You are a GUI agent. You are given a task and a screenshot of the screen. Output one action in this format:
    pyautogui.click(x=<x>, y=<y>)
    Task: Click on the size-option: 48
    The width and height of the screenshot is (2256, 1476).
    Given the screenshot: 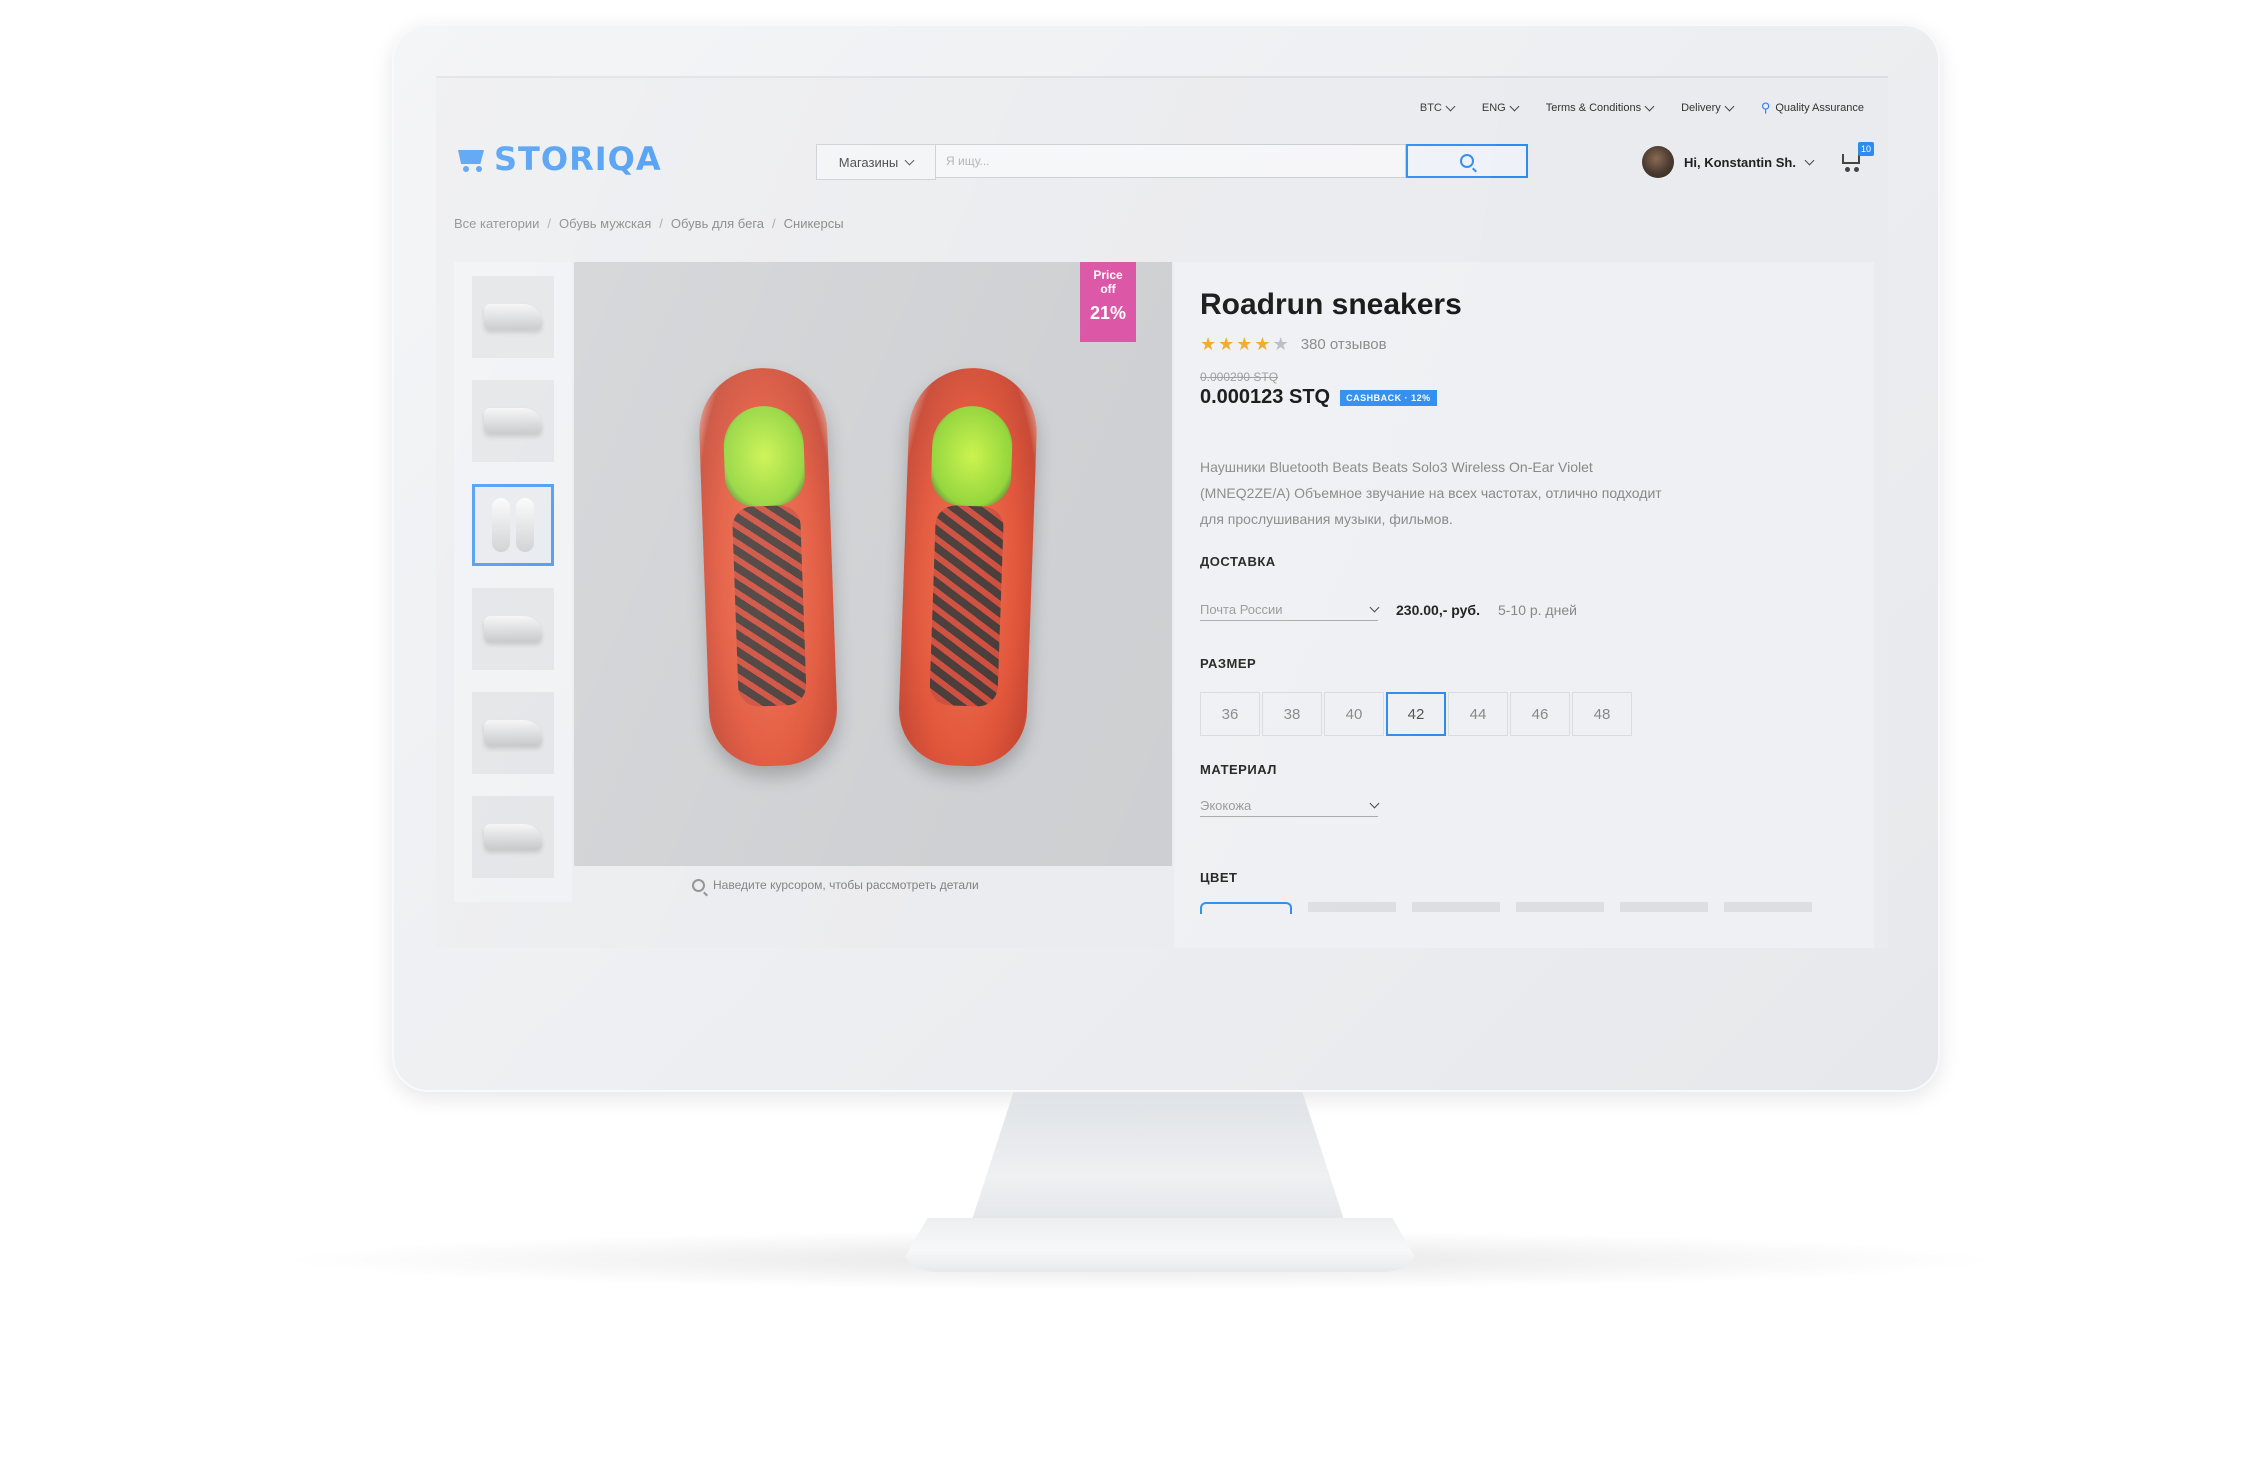 What is the action you would take?
    pyautogui.click(x=1602, y=714)
    